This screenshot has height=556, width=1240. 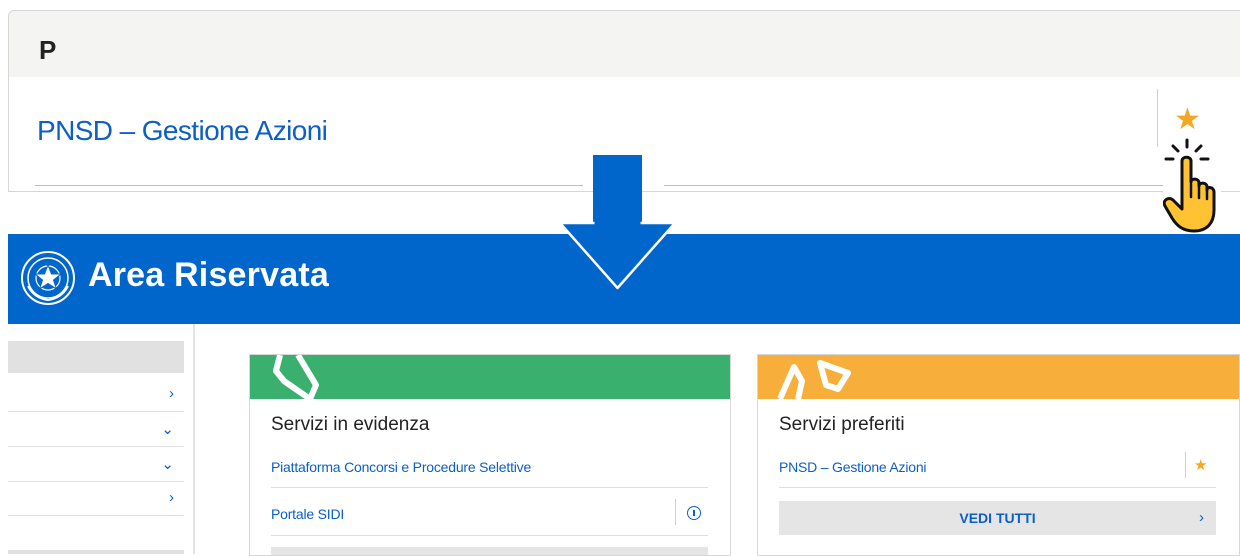 What do you see at coordinates (48, 50) in the screenshot?
I see `section-letter: P` at bounding box center [48, 50].